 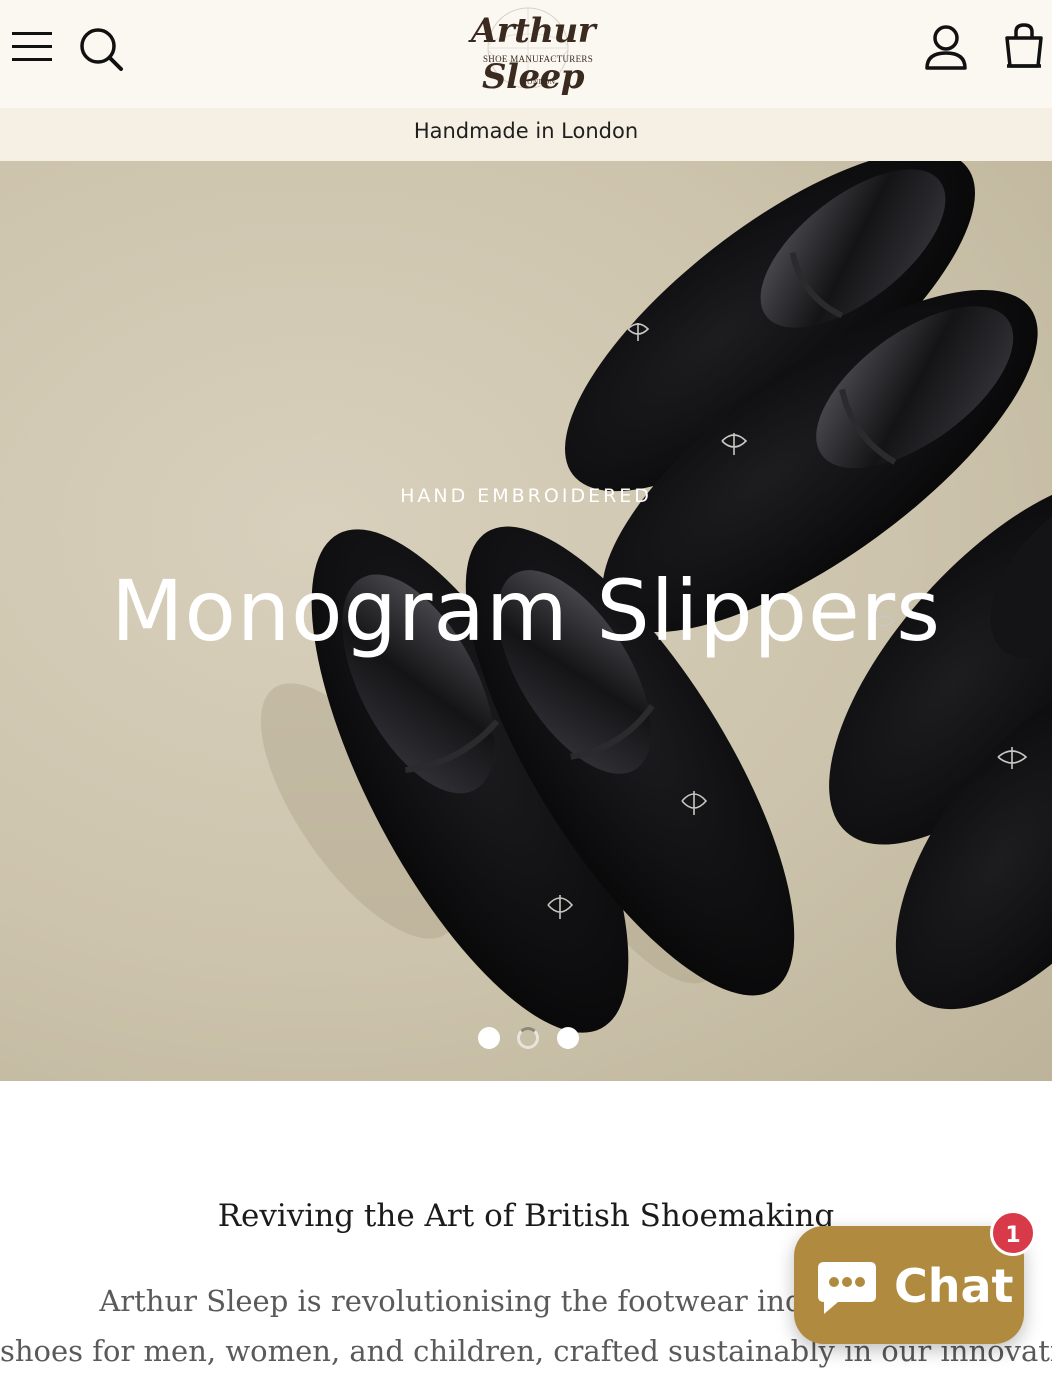 What do you see at coordinates (526, 611) in the screenshot?
I see `hero-title: Monogram Slippers` at bounding box center [526, 611].